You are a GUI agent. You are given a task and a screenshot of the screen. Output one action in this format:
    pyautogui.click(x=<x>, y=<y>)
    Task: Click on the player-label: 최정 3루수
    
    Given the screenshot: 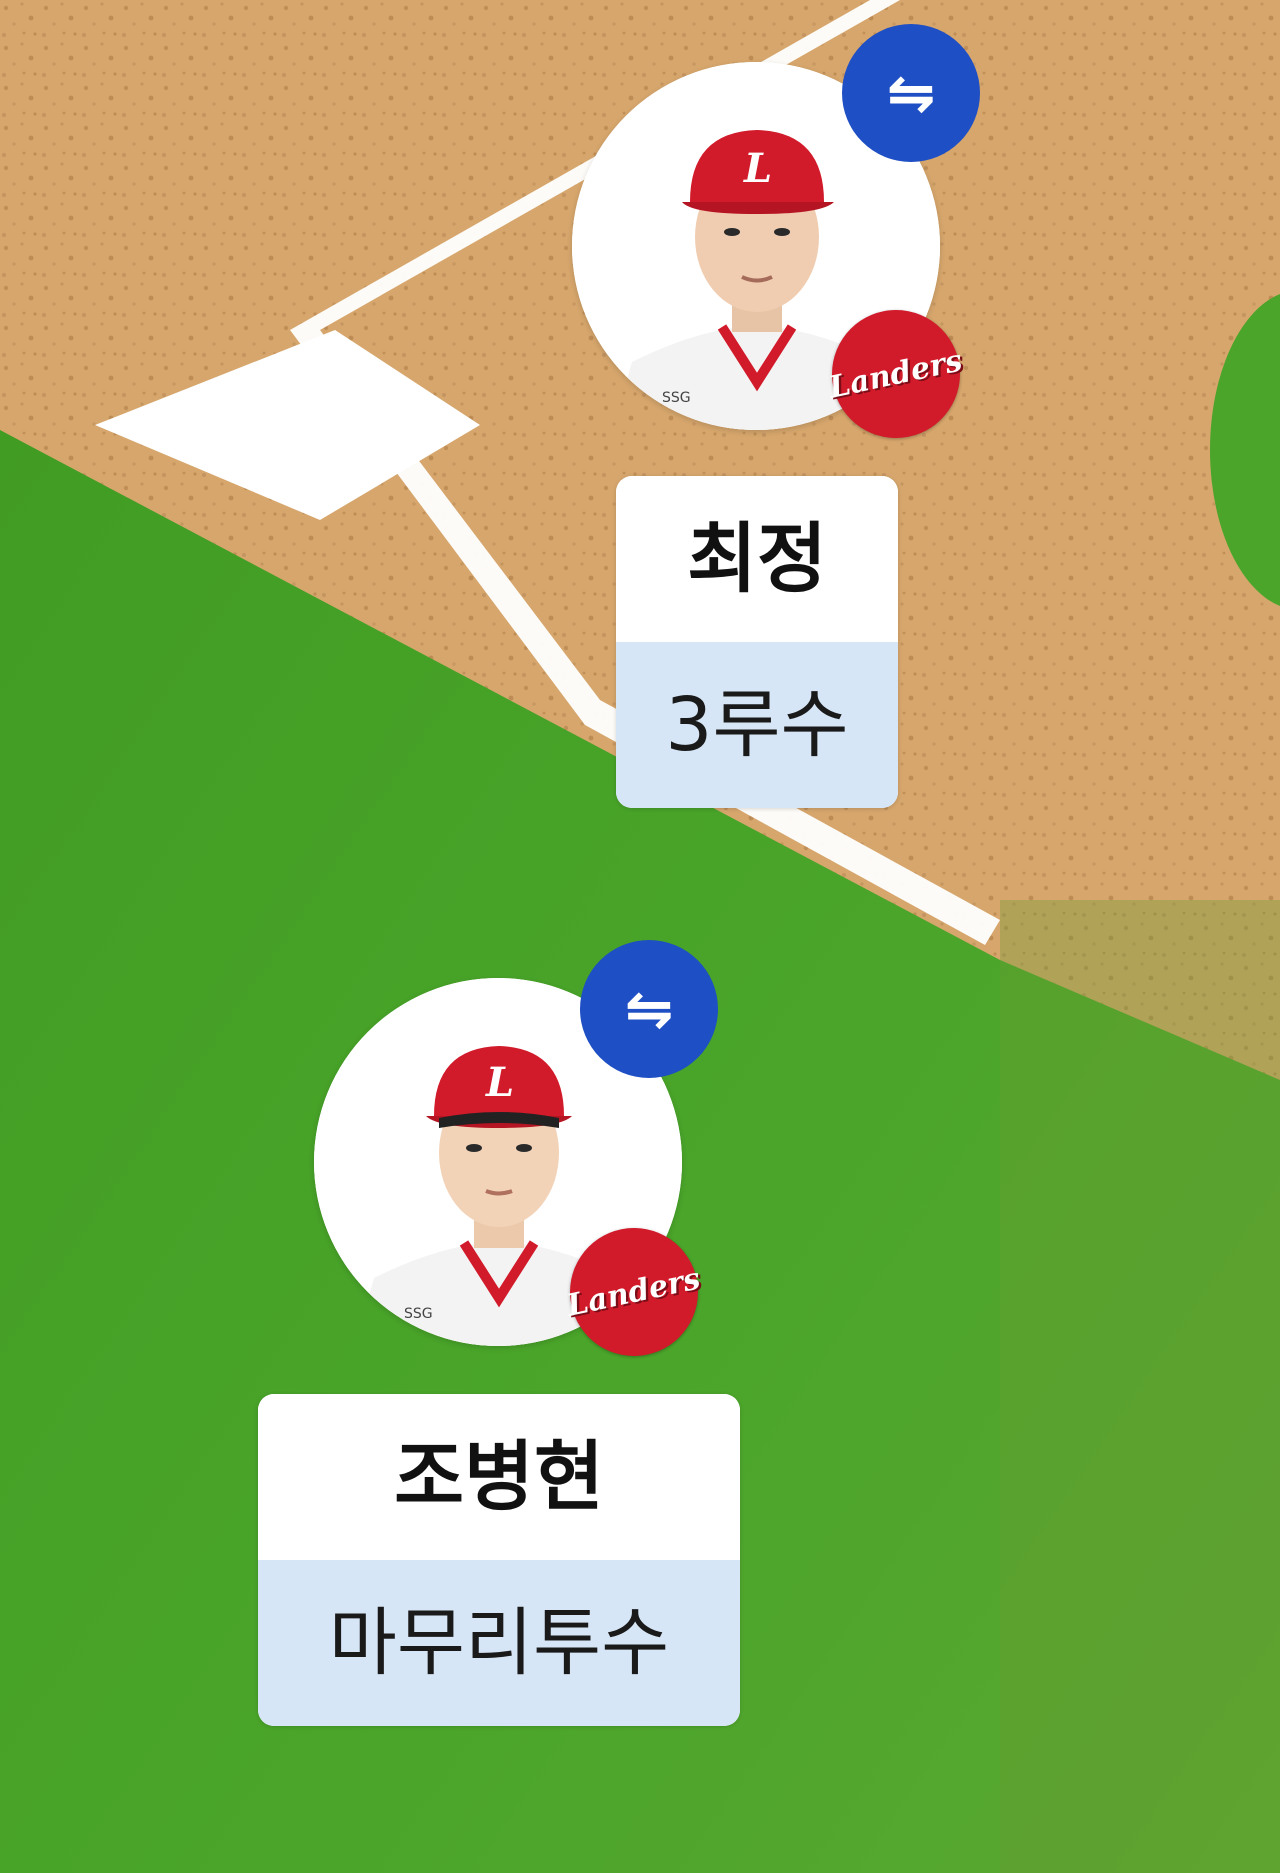 What is the action you would take?
    pyautogui.click(x=757, y=642)
    